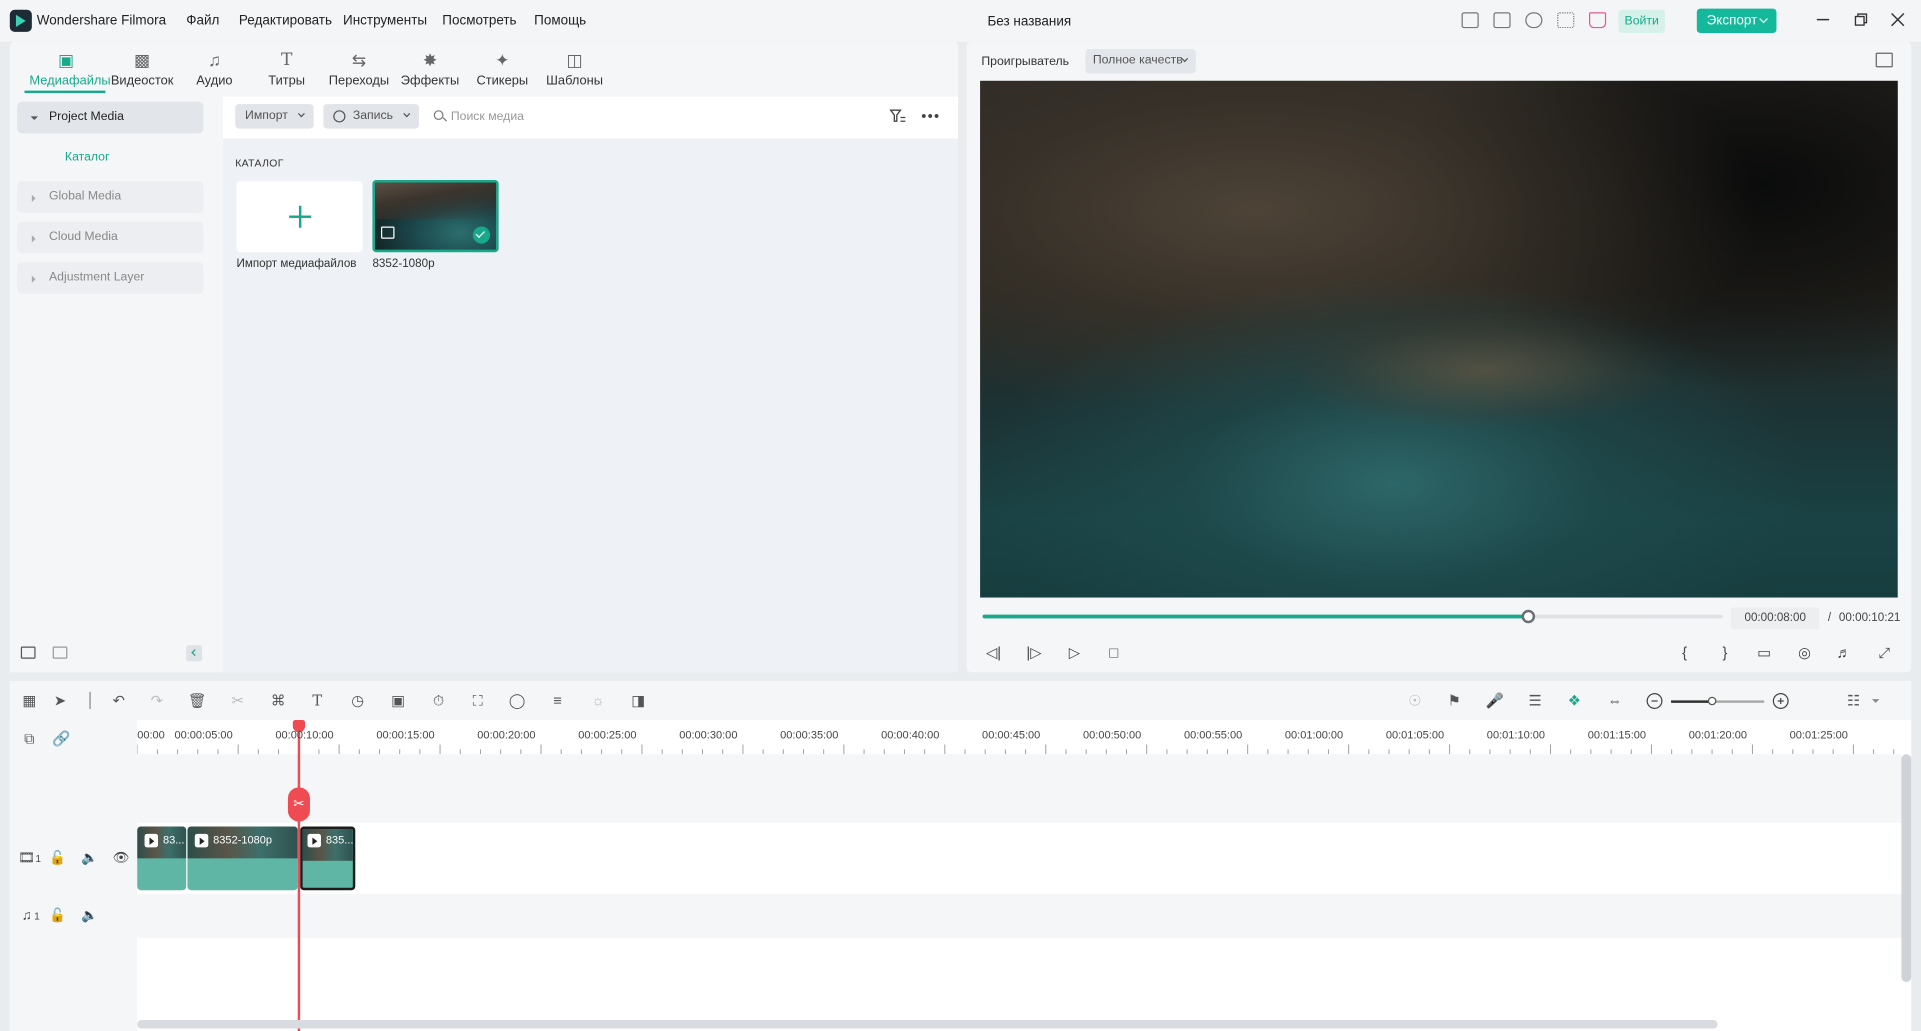 This screenshot has height=1031, width=1921. I want to click on crop-icon: ⌘, so click(278, 700).